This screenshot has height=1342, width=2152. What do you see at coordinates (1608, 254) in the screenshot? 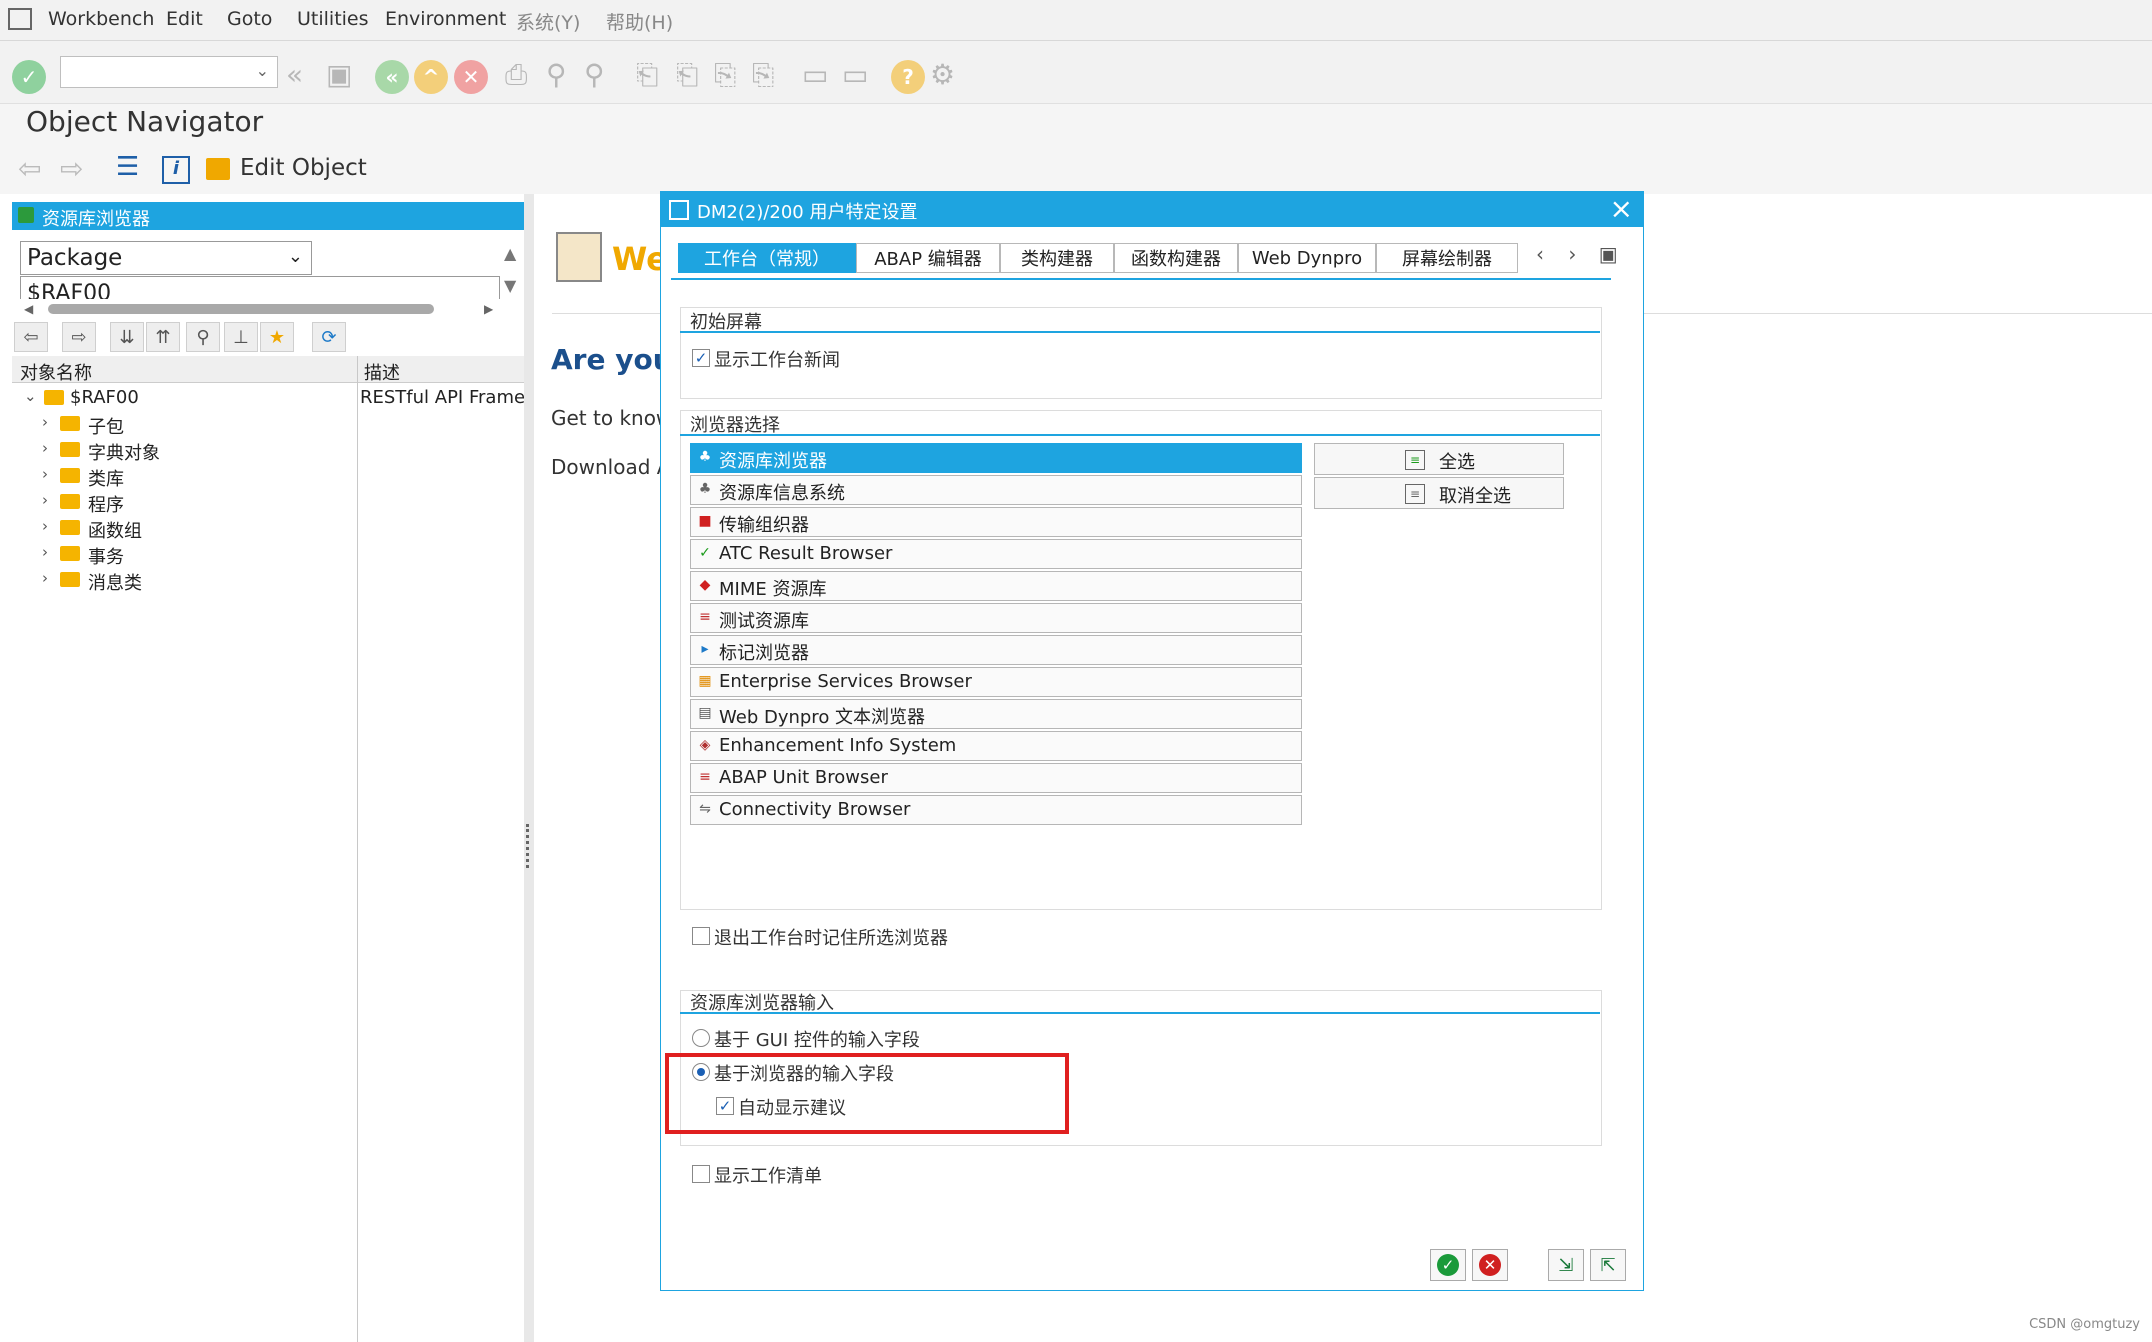
I see `tab-list-icon: ▣` at bounding box center [1608, 254].